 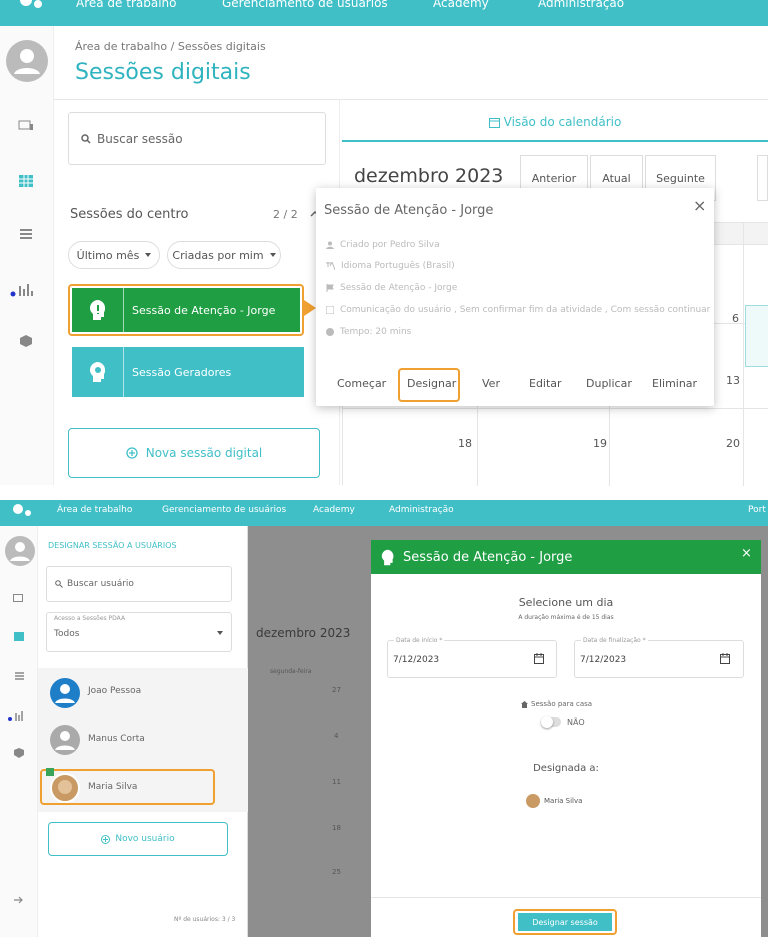 I want to click on field-label: Data de início *, so click(x=419, y=640).